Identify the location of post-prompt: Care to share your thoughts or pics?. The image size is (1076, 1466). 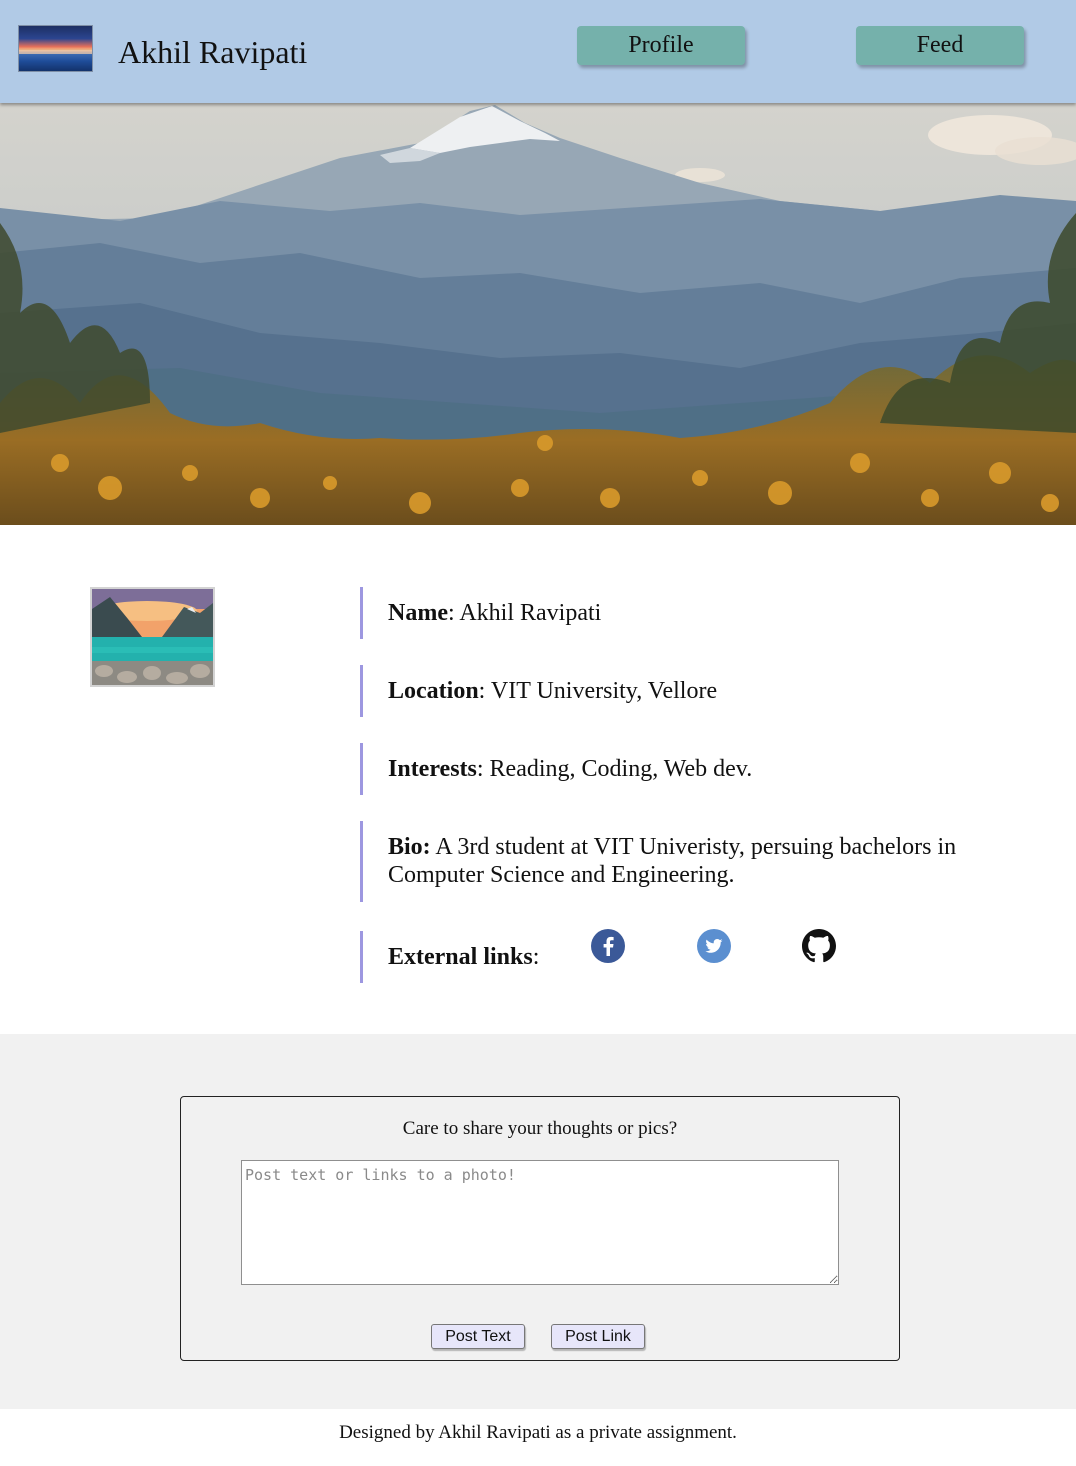
(540, 1128).